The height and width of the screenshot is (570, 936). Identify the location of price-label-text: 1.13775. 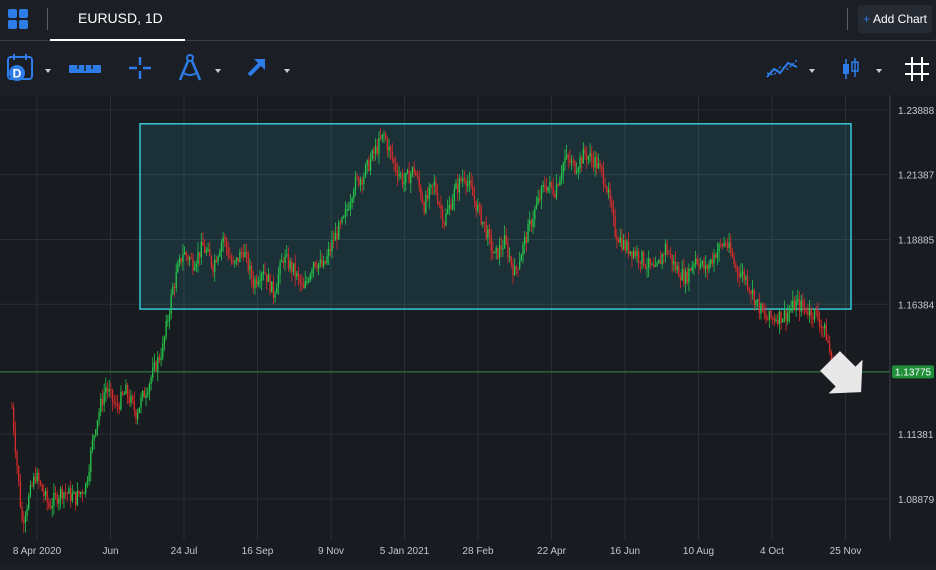
(913, 372).